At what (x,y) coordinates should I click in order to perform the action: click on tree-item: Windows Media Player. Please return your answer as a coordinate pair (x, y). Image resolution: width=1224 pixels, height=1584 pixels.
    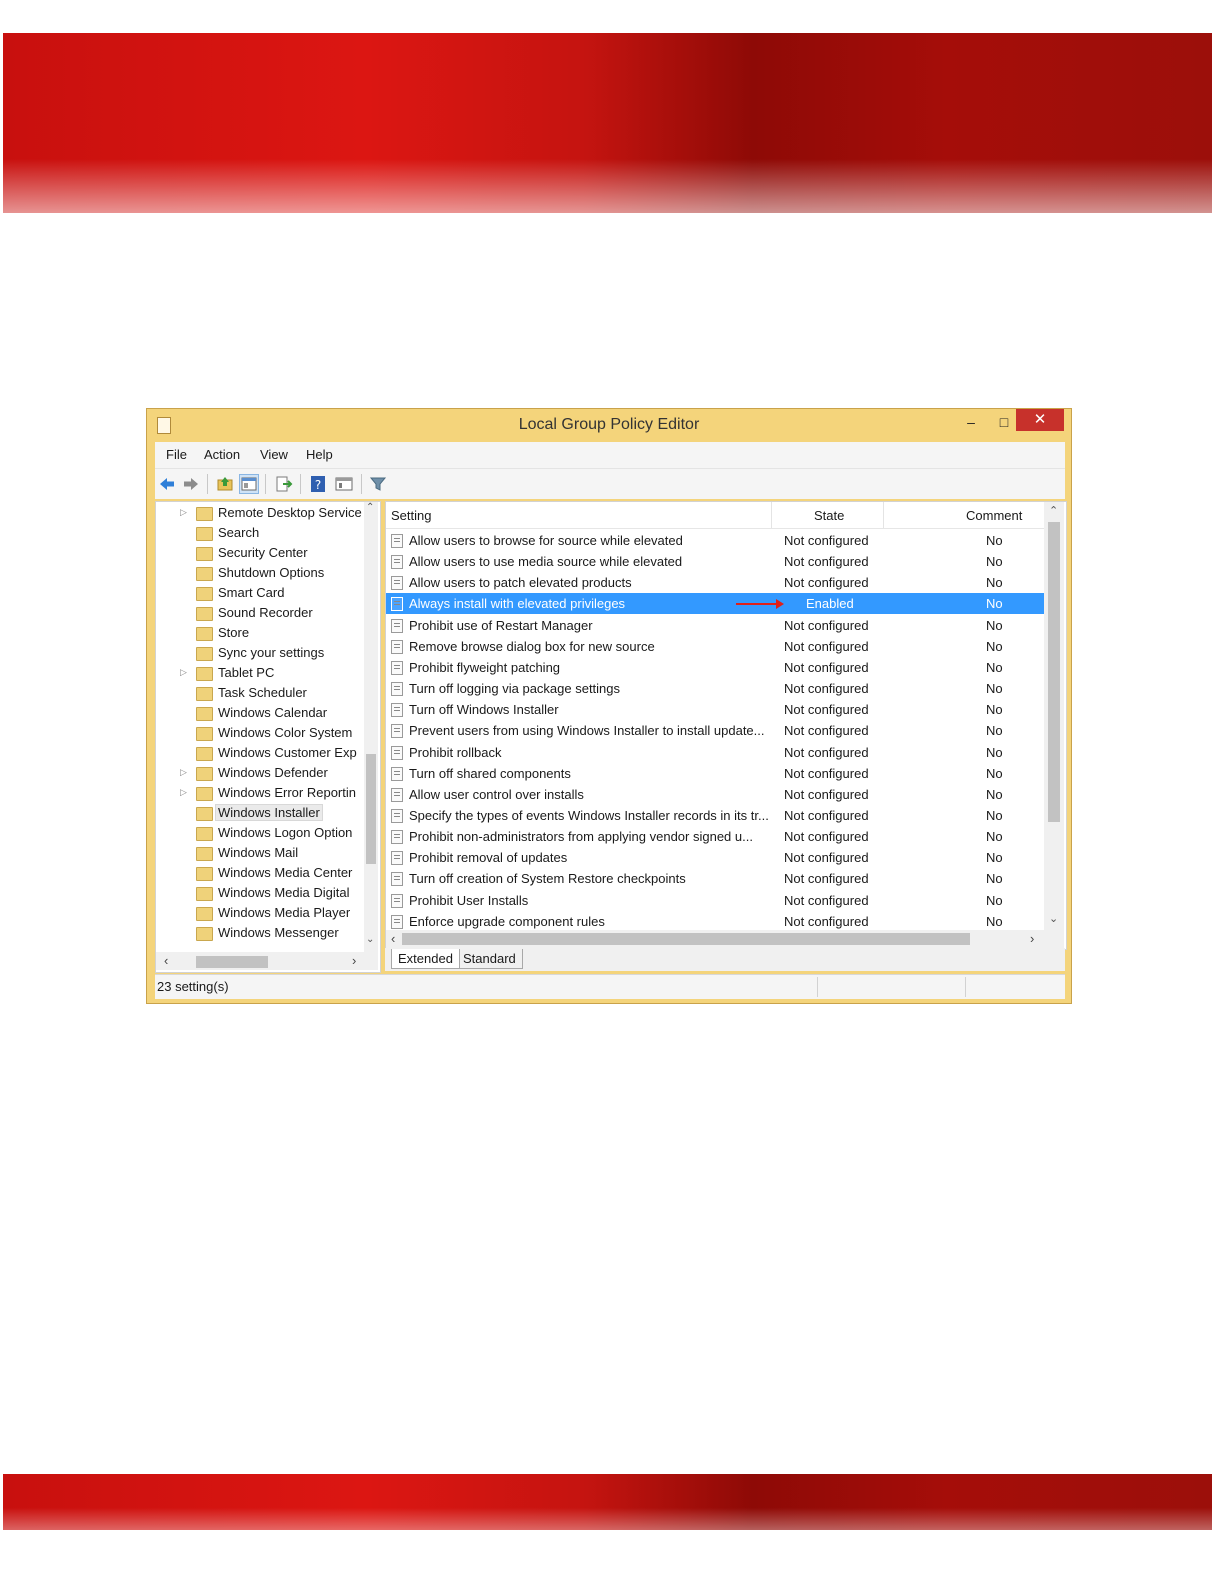
    Looking at the image, I should click on (256, 913).